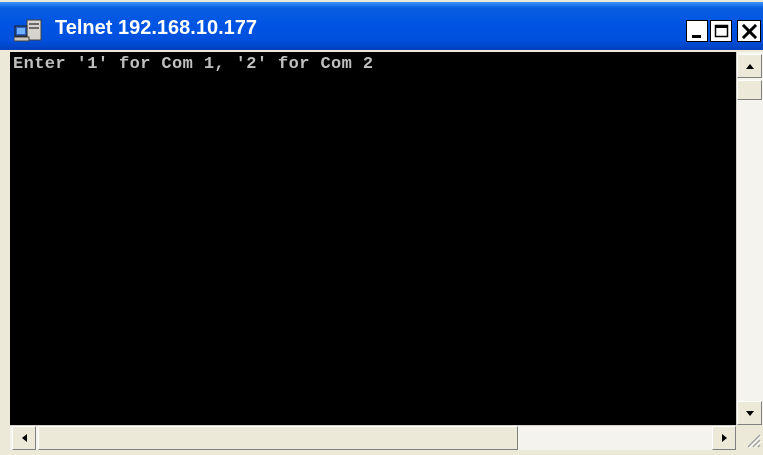 Image resolution: width=763 pixels, height=455 pixels. What do you see at coordinates (754, 441) in the screenshot?
I see `resize-grip-icon` at bounding box center [754, 441].